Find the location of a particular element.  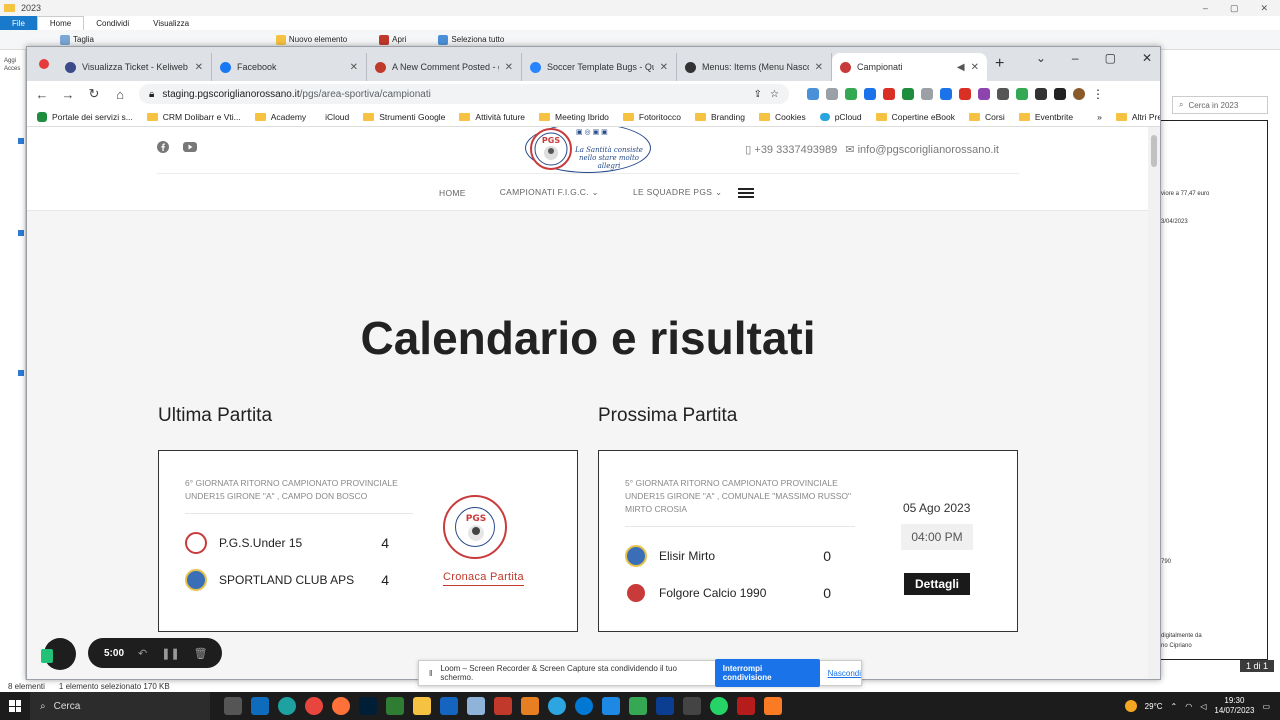

minimize-icon: – is located at coordinates (1075, 58).